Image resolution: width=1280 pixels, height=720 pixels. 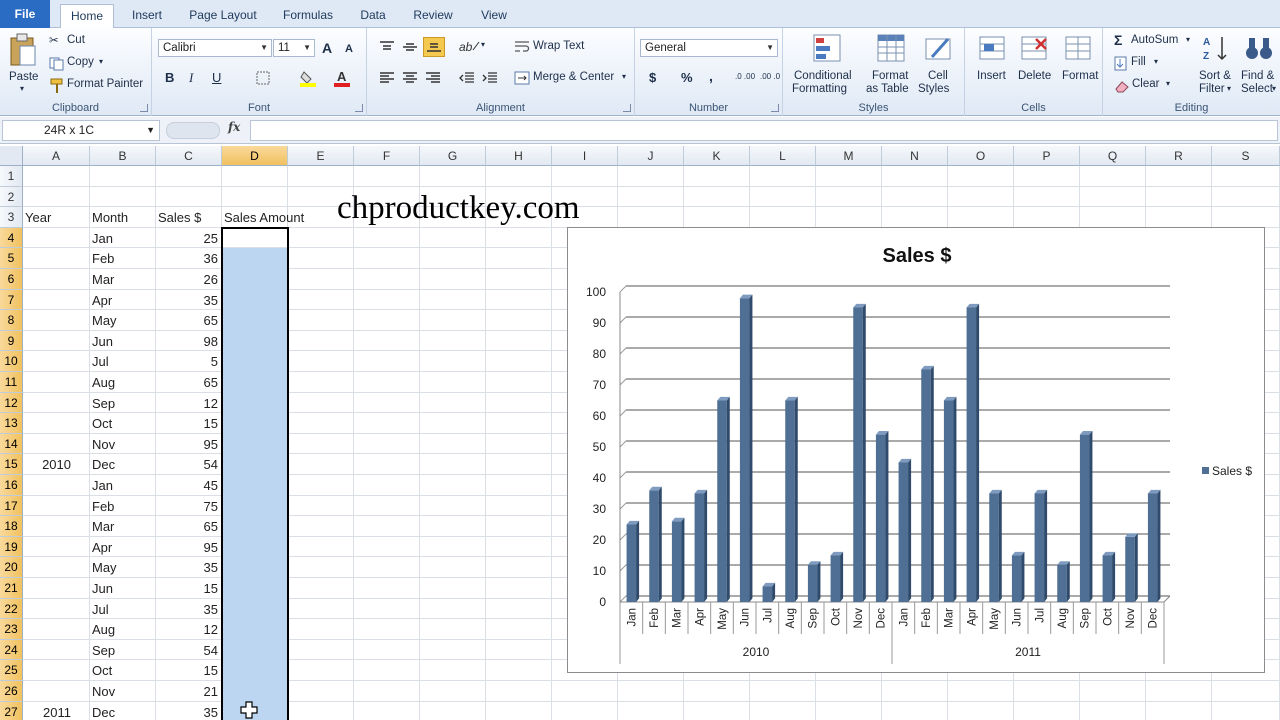 I want to click on percent-button: %, so click(x=687, y=77).